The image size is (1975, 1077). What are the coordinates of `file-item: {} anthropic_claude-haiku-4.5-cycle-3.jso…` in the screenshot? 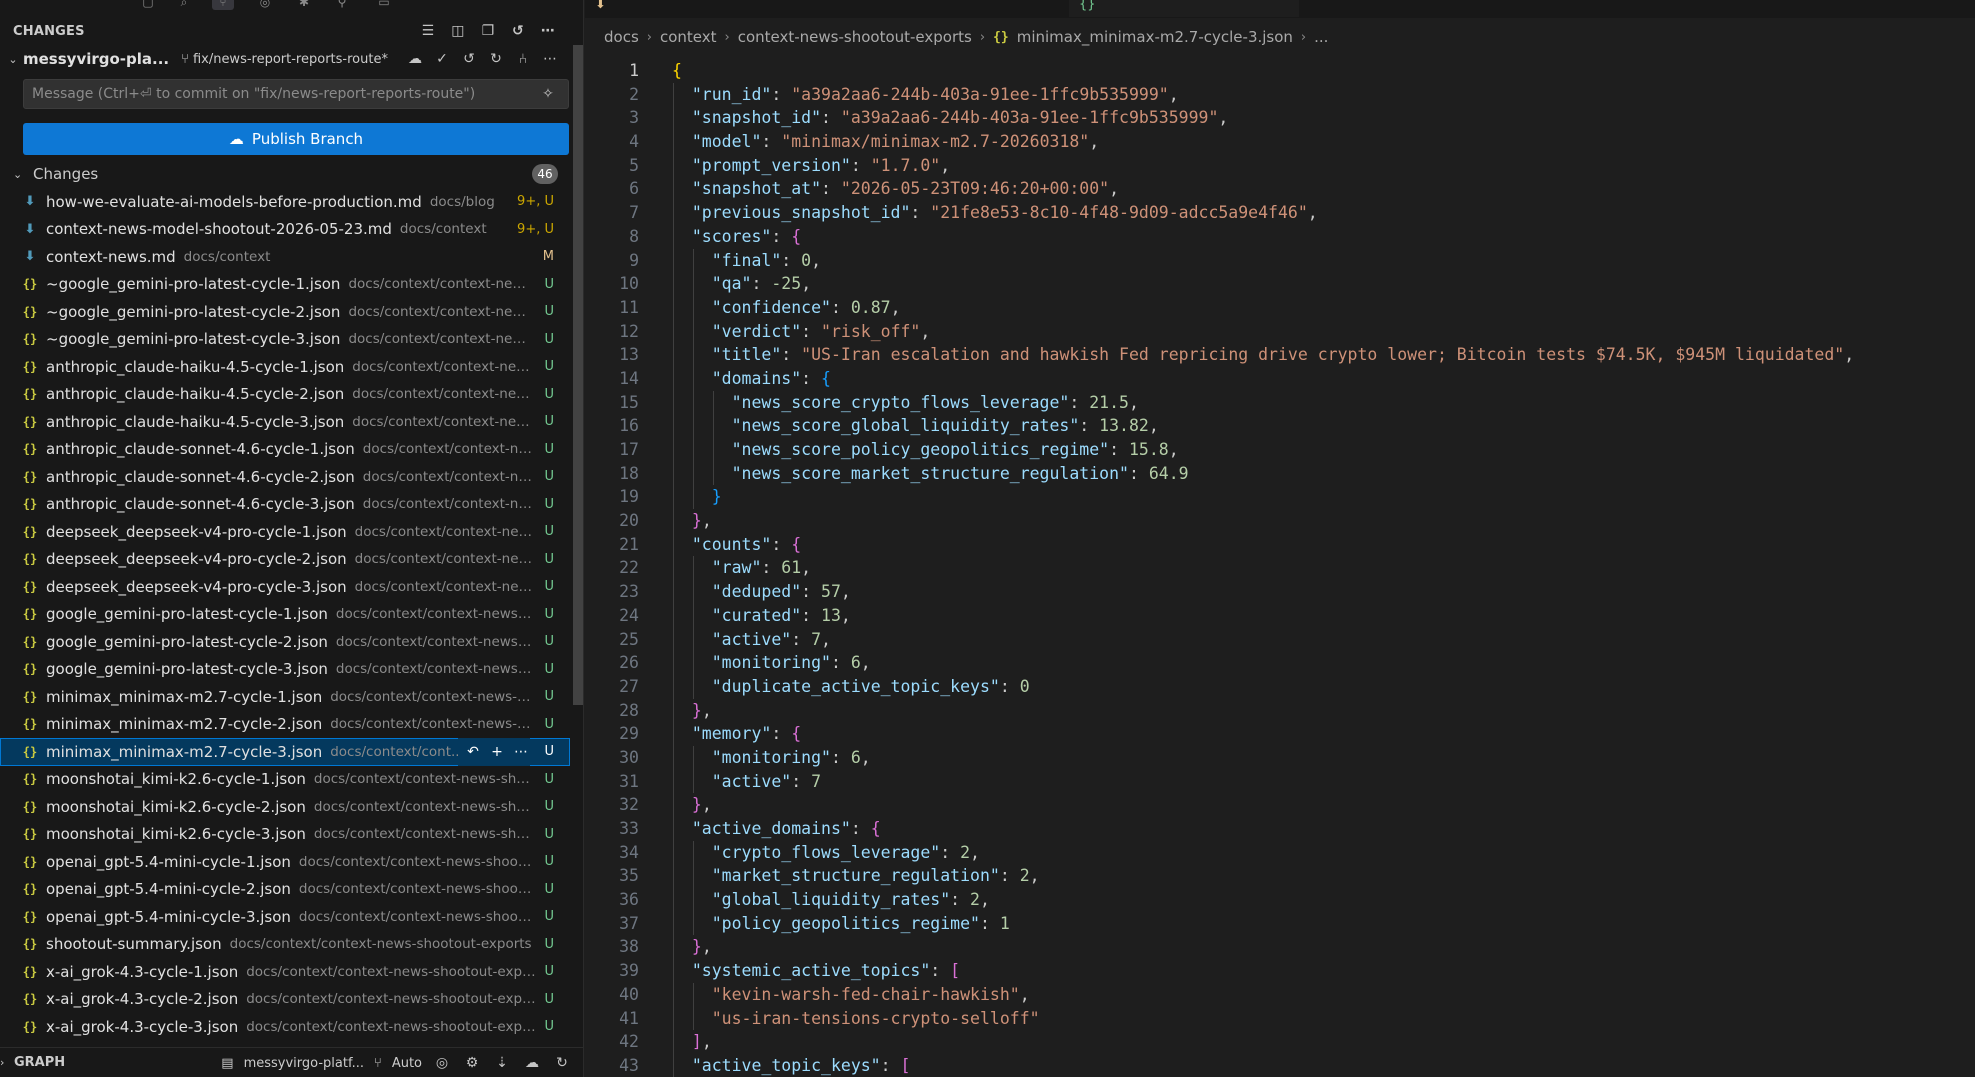 It's located at (285, 422).